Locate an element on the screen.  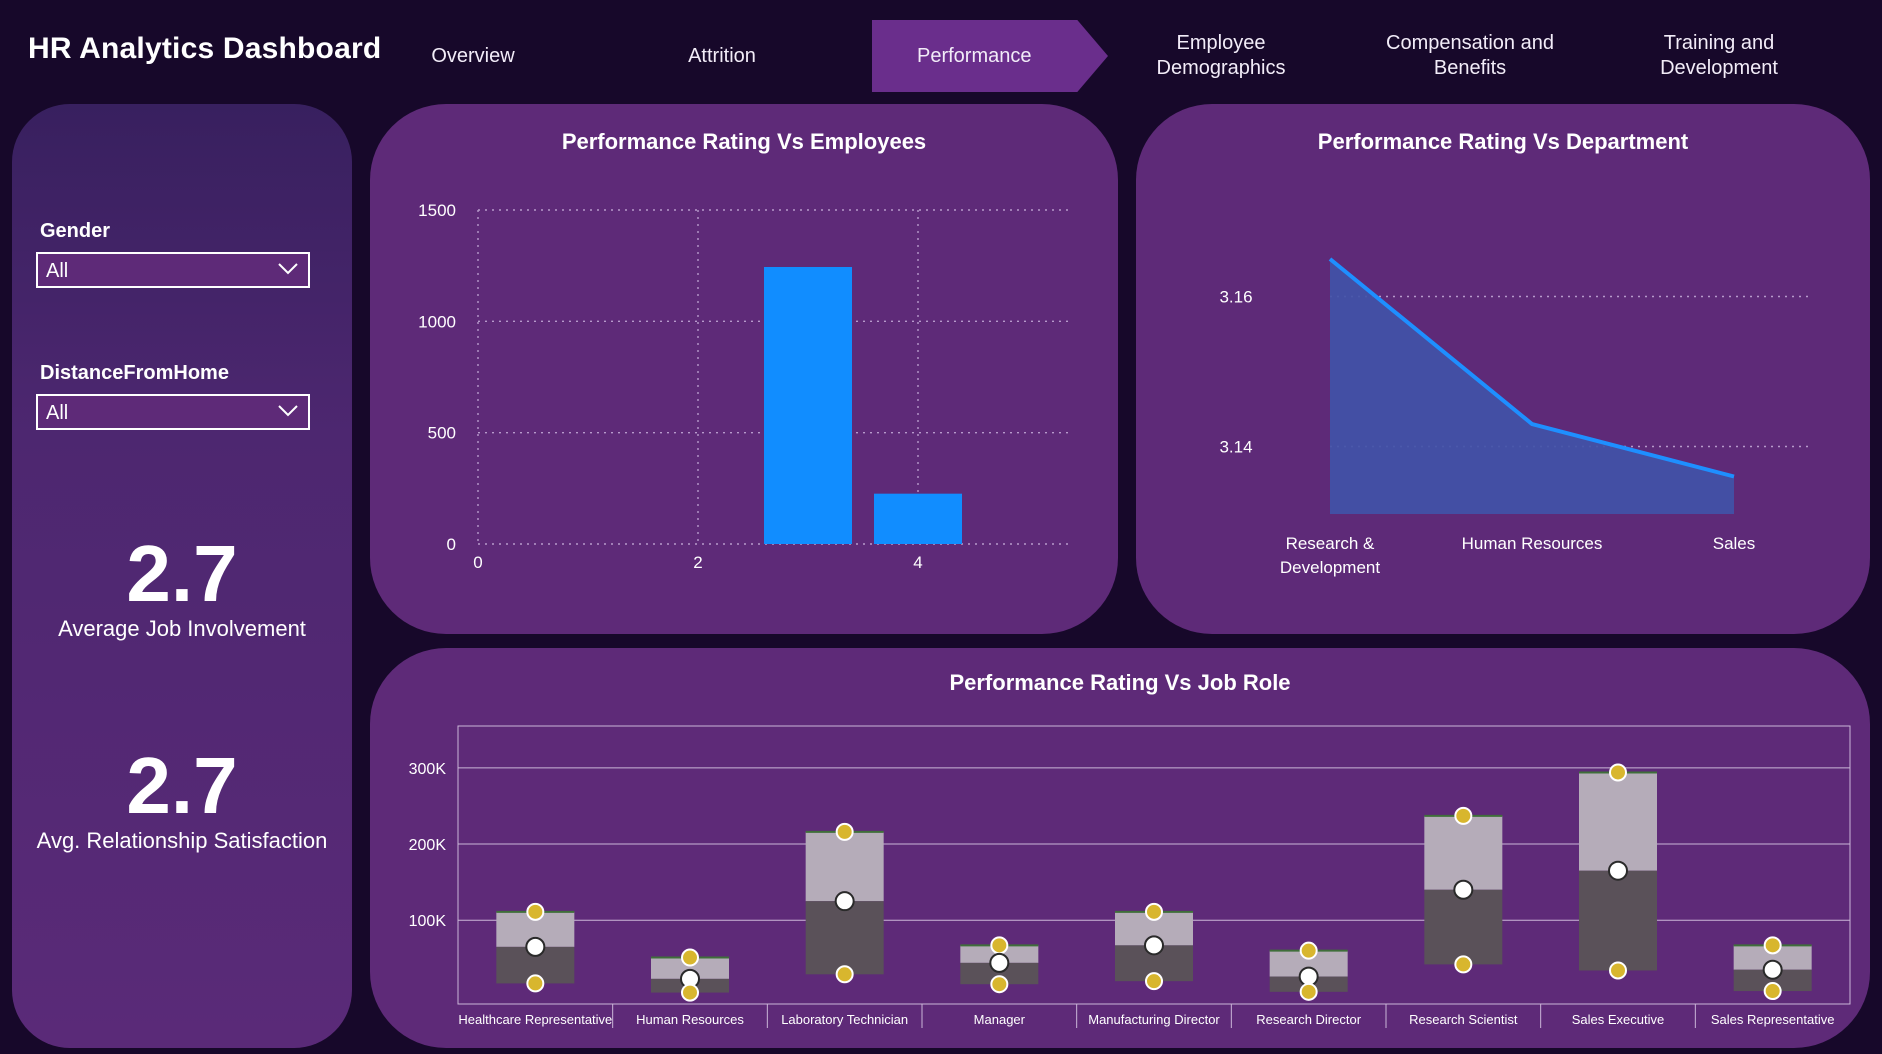
x-tick-label: Sales Representative is located at coordinates (1773, 1019).